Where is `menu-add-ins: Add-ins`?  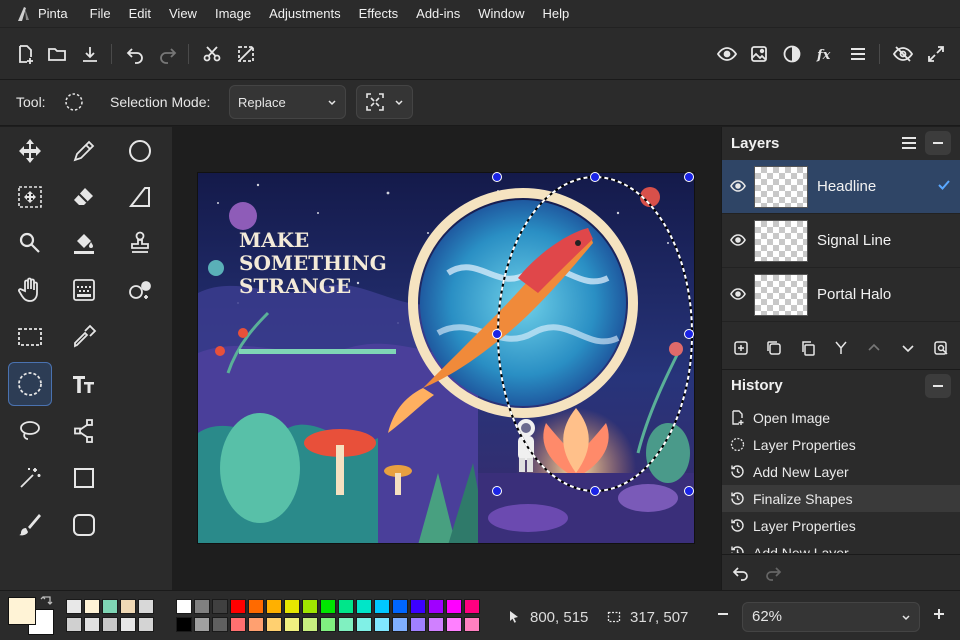
menu-add-ins: Add-ins is located at coordinates (438, 14).